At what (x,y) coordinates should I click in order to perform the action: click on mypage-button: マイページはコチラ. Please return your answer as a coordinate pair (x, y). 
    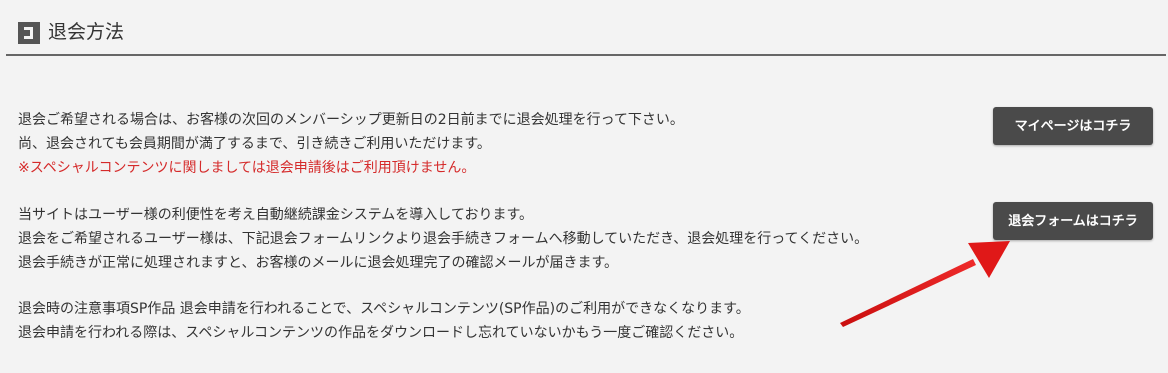
    Looking at the image, I should click on (1073, 126).